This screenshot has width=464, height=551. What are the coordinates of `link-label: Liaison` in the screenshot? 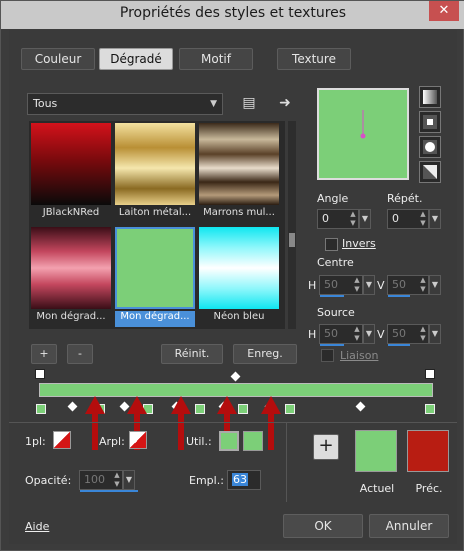 It's located at (359, 355).